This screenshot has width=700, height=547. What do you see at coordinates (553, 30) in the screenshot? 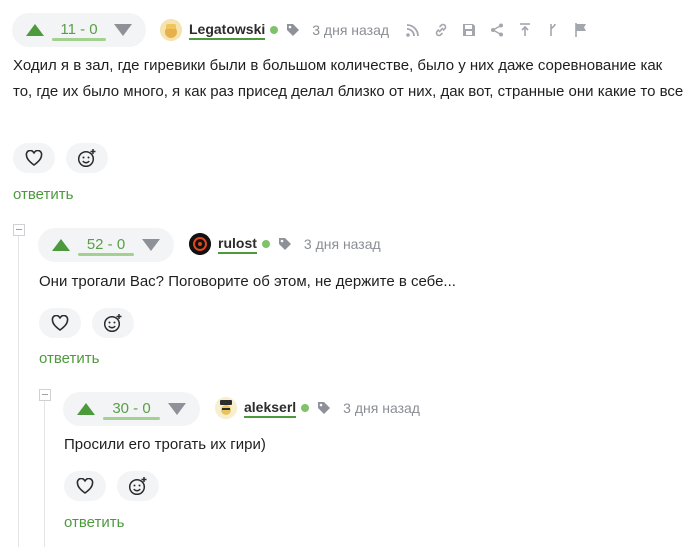
I see `branch-icon` at bounding box center [553, 30].